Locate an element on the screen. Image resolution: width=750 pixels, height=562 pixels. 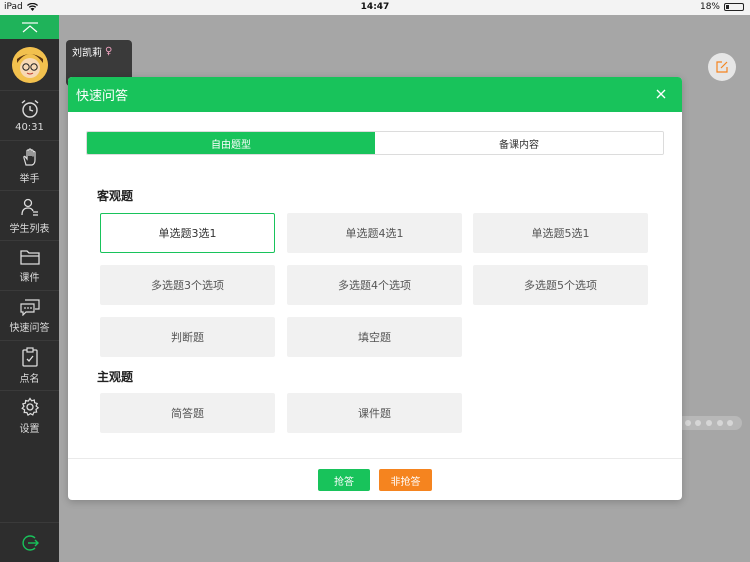
page-indicator is located at coordinates (709, 423).